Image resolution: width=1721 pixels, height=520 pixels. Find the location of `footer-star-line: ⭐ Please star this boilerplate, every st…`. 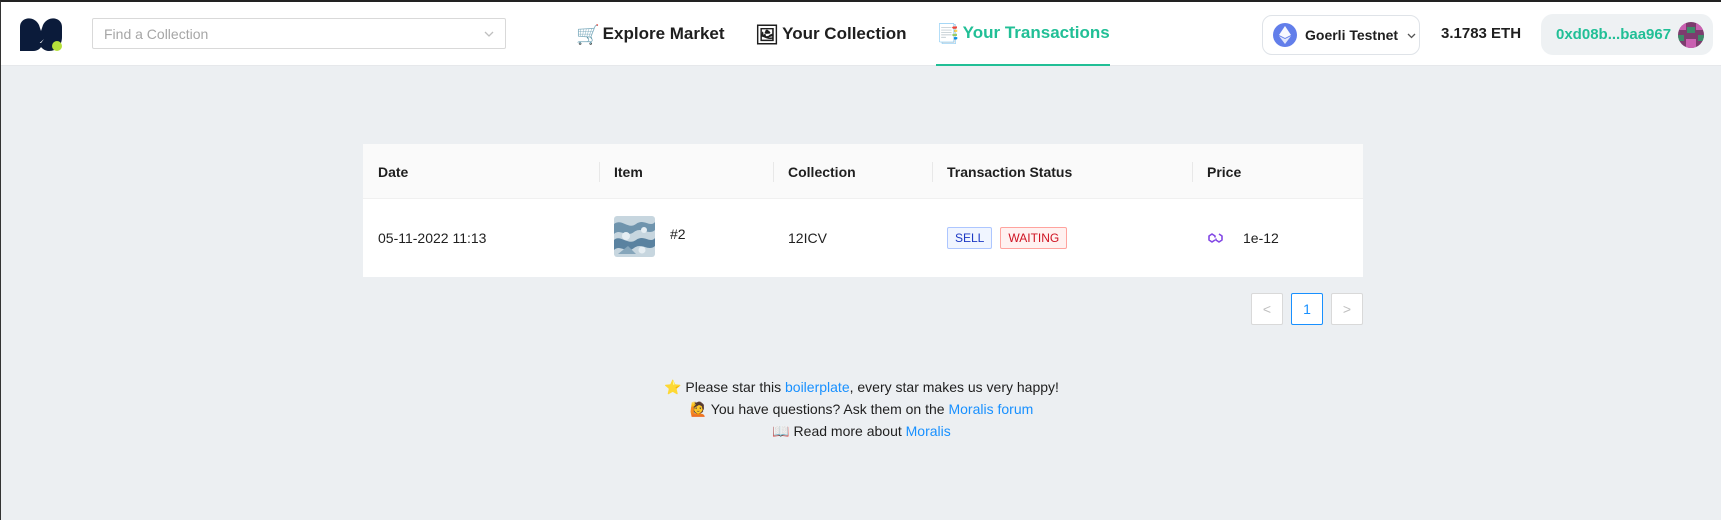

footer-star-line: ⭐ Please star this boilerplate, every st… is located at coordinates (861, 388).